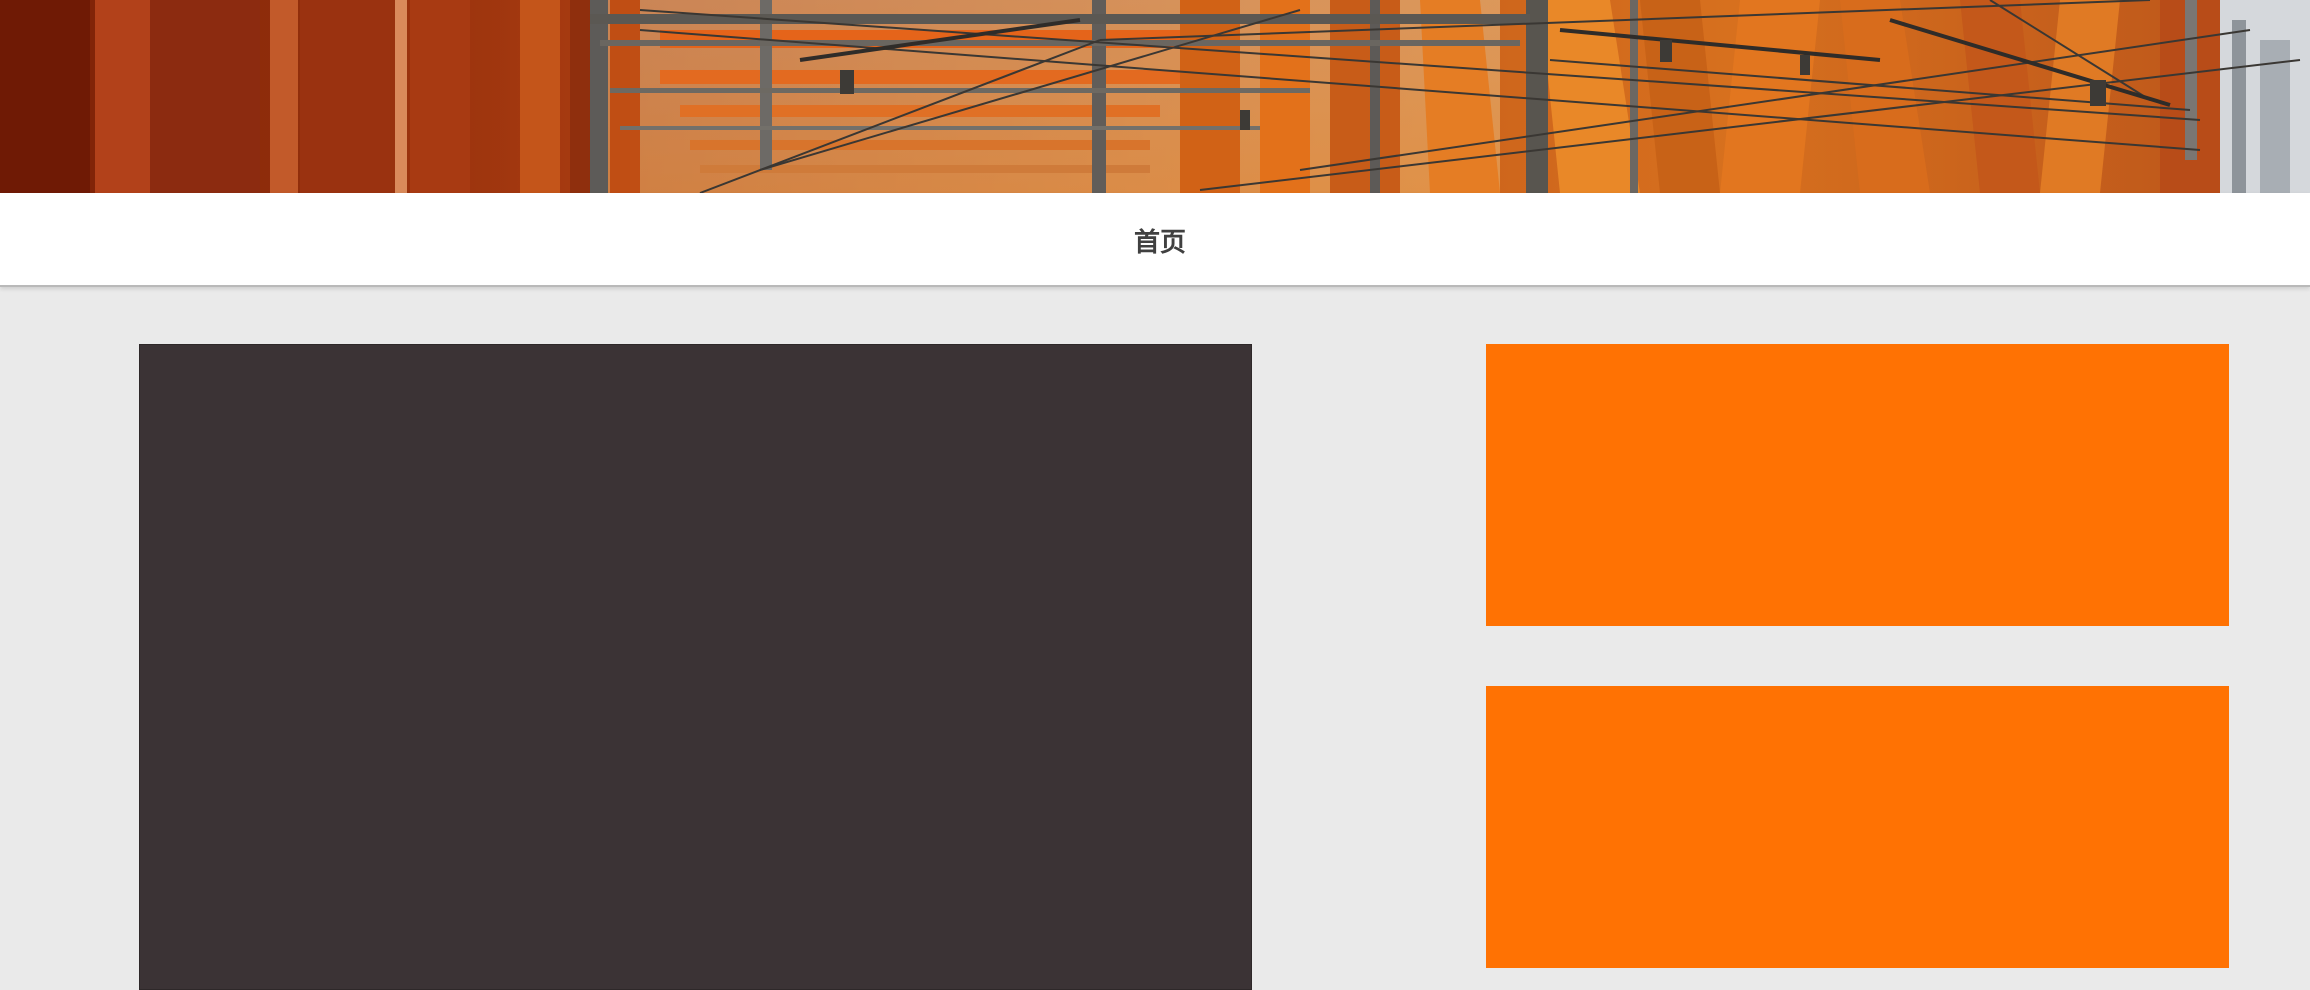 This screenshot has width=2310, height=990. Describe the element at coordinates (1857, 485) in the screenshot. I see `side-card-top` at that location.